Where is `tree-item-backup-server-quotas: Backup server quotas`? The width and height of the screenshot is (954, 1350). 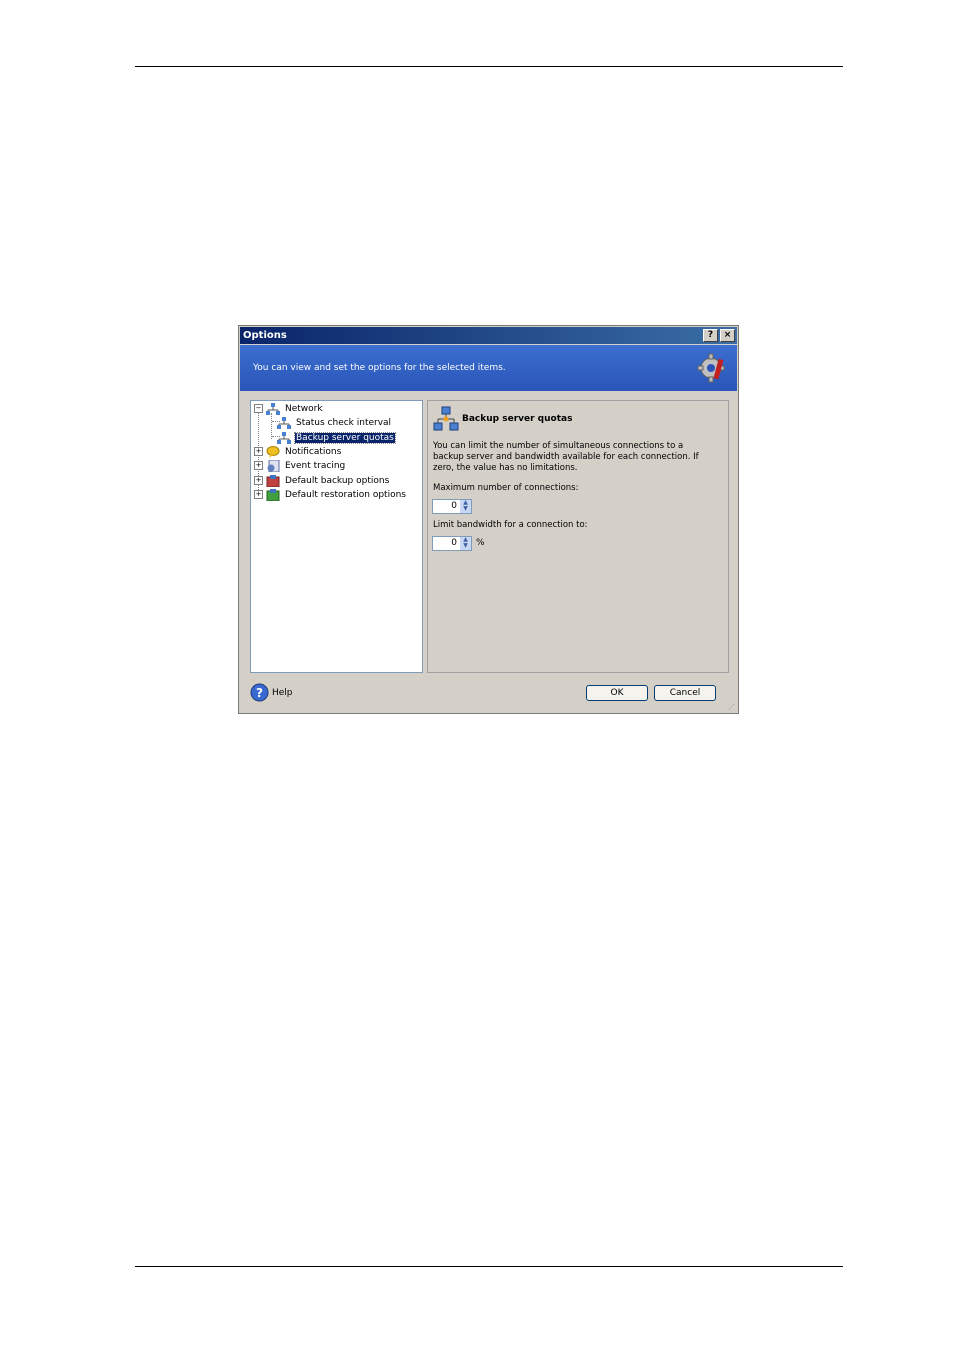 tree-item-backup-server-quotas: Backup server quotas is located at coordinates (336, 437).